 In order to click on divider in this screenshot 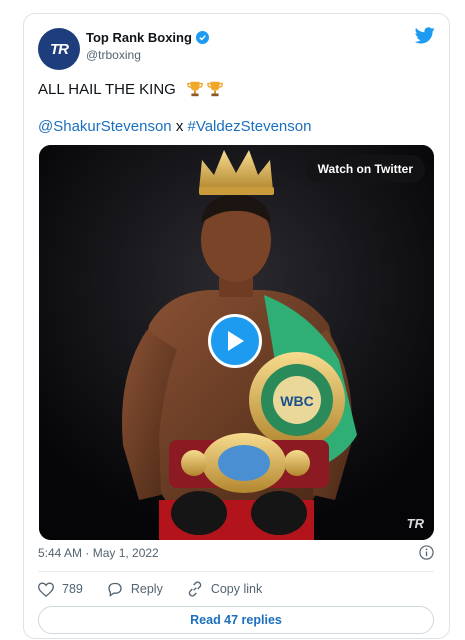, I will do `click(236, 571)`.